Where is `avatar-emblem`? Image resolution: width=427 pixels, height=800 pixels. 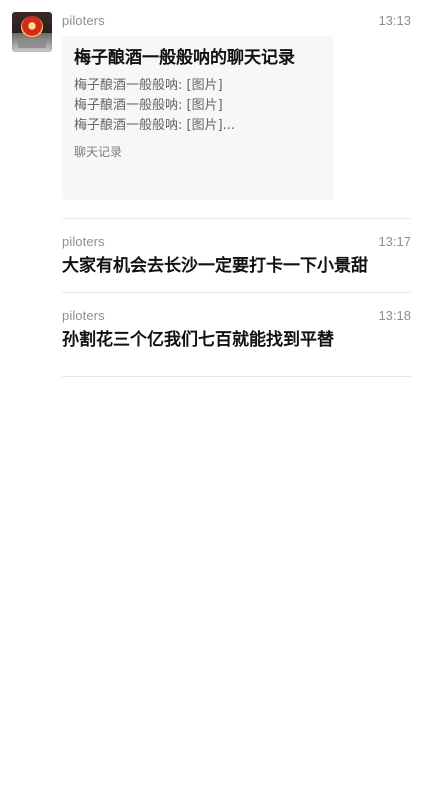 avatar-emblem is located at coordinates (32, 27).